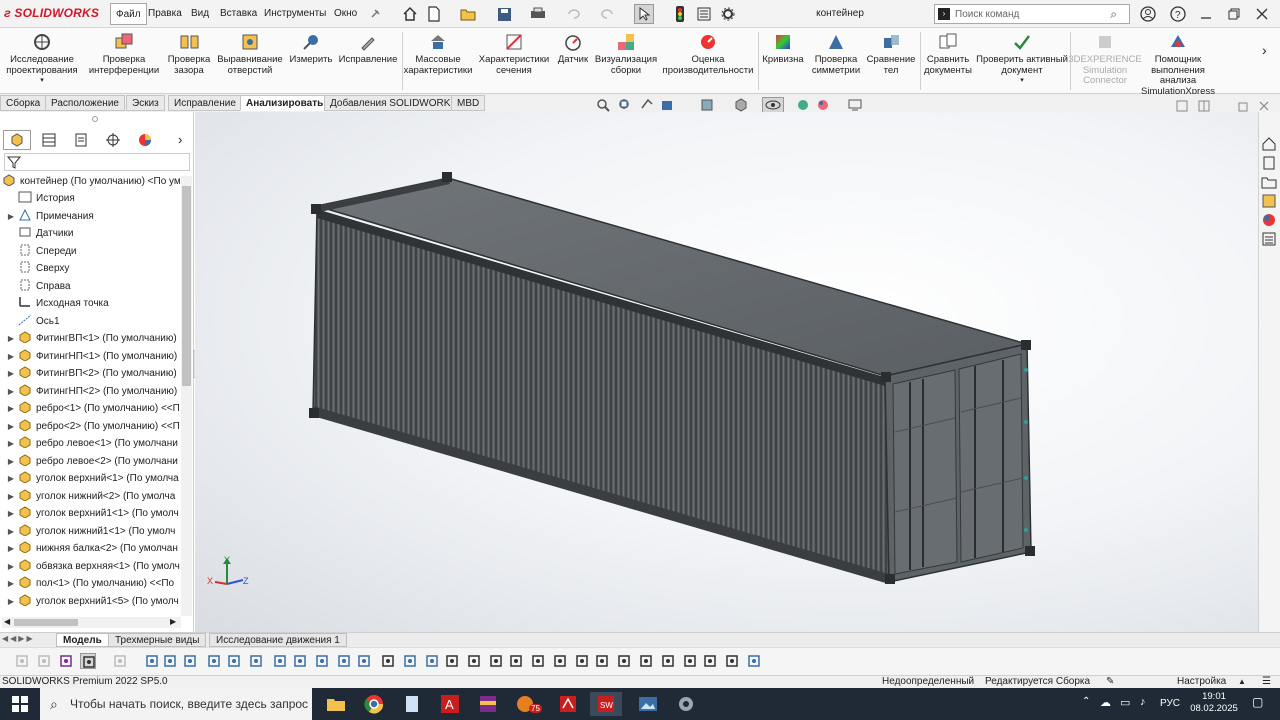 The height and width of the screenshot is (720, 1280). I want to click on rebuild-icon: ✎, so click(1110, 682).